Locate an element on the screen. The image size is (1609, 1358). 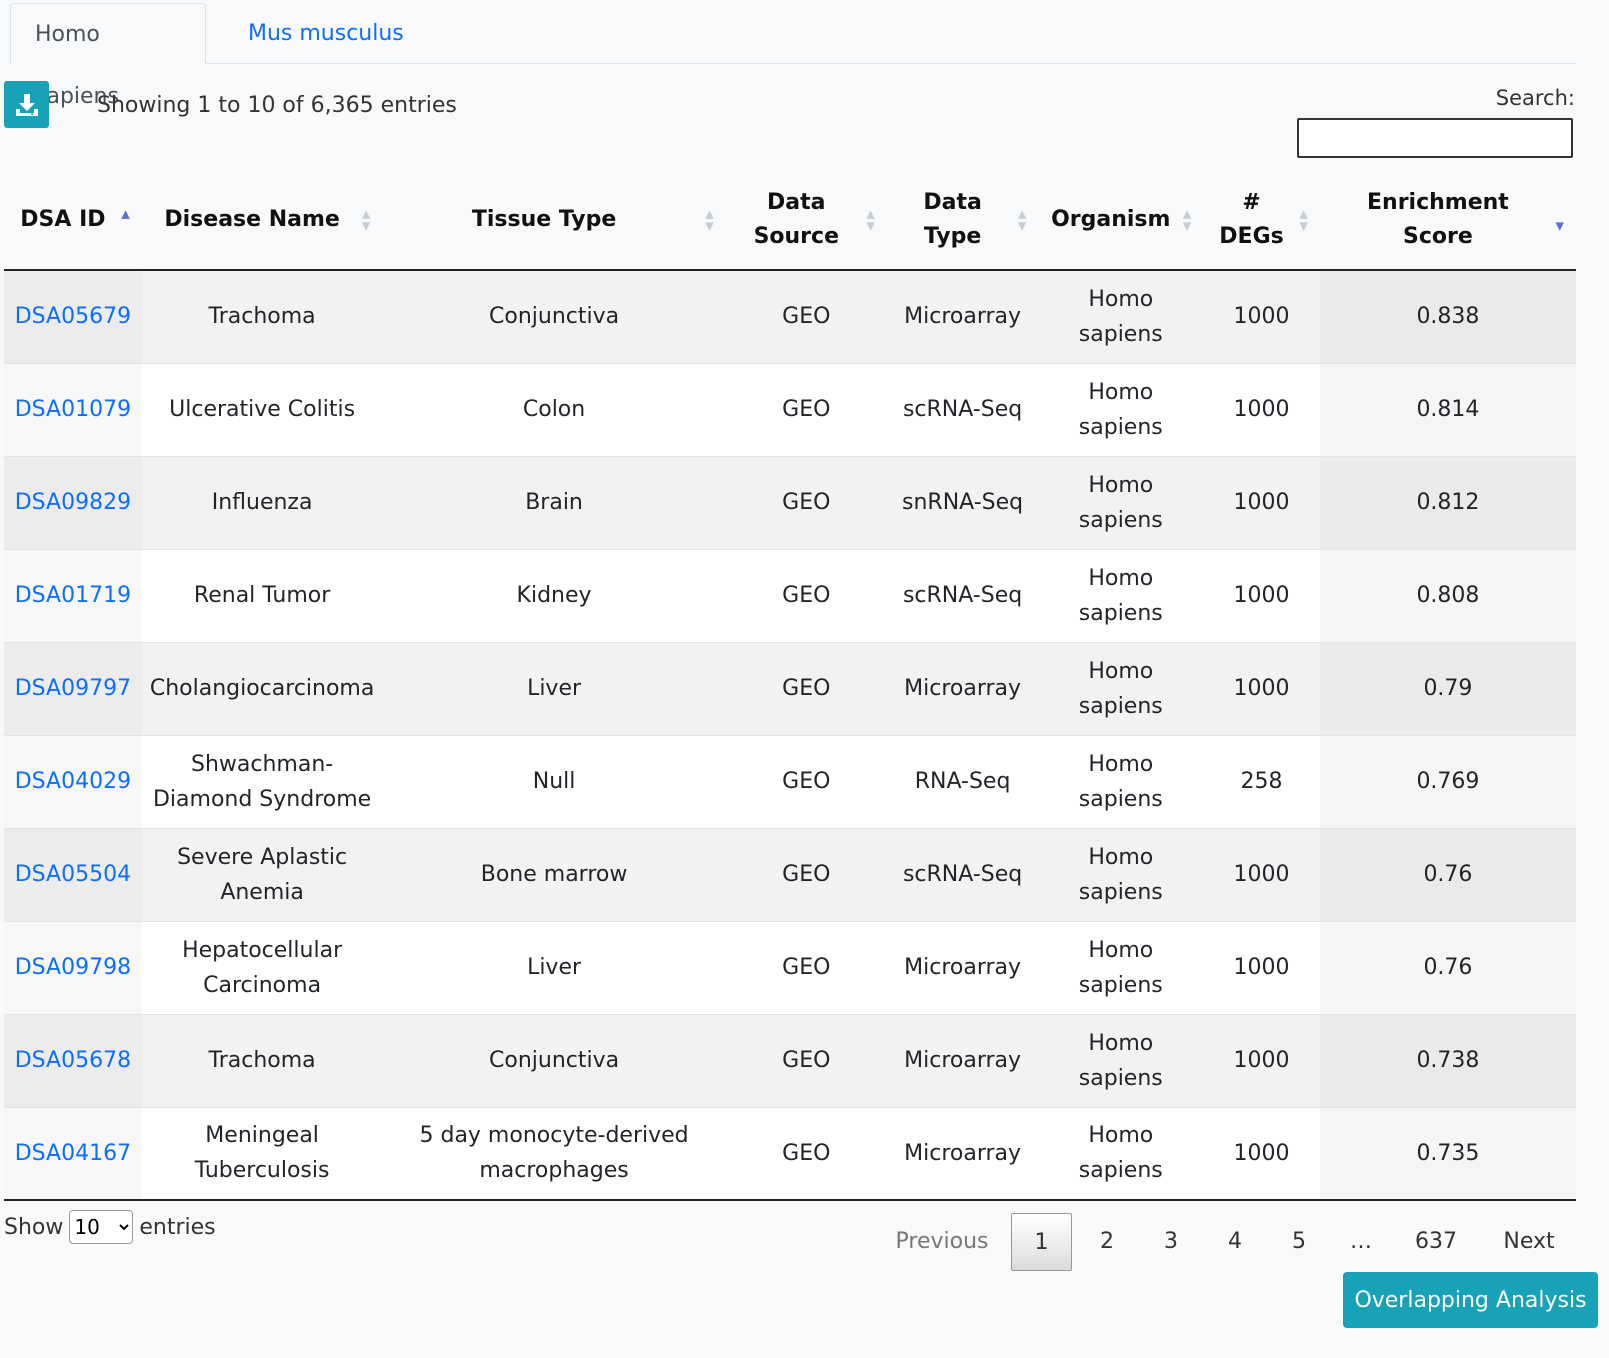
table-cell: Microarray is located at coordinates (962, 967).